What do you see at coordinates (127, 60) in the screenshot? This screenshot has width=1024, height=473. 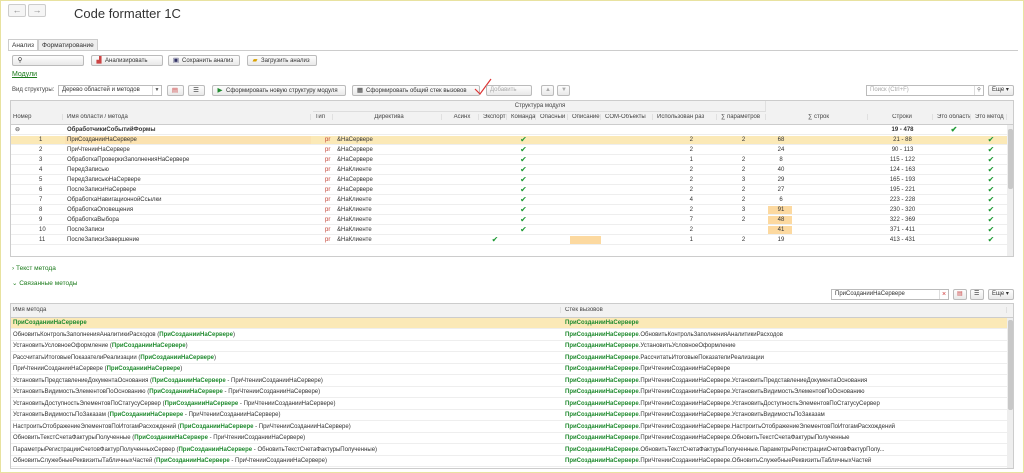 I see `analyze-button: ▟ Анализировать` at bounding box center [127, 60].